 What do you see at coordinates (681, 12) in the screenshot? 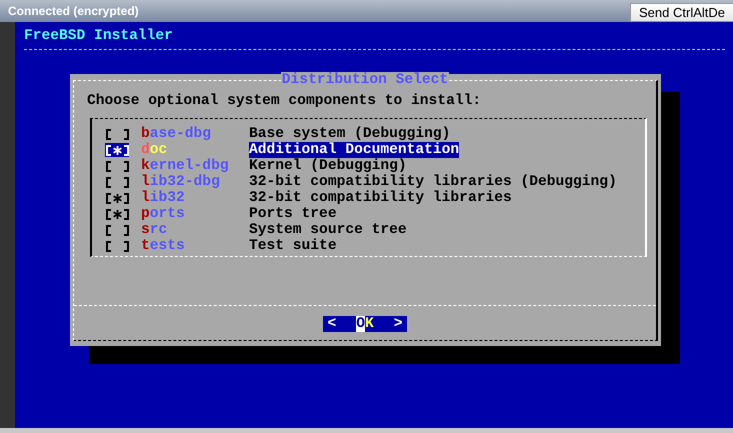
I see `send-ctrl-alt-del-button: Send CtrlAltDe` at bounding box center [681, 12].